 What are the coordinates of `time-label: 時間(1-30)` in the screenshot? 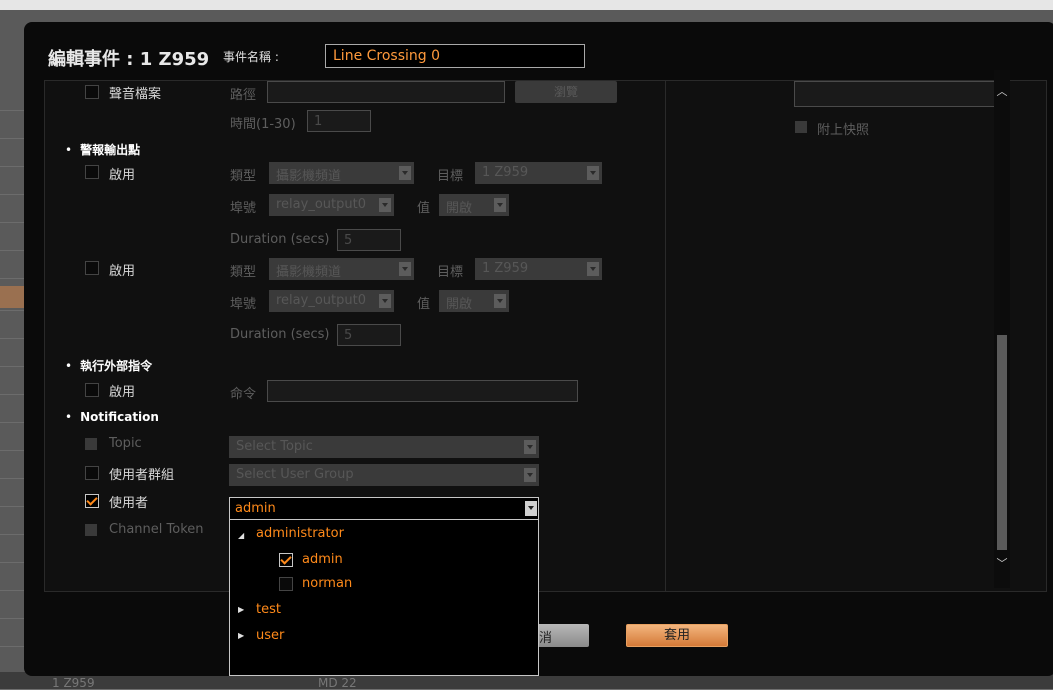 It's located at (263, 124).